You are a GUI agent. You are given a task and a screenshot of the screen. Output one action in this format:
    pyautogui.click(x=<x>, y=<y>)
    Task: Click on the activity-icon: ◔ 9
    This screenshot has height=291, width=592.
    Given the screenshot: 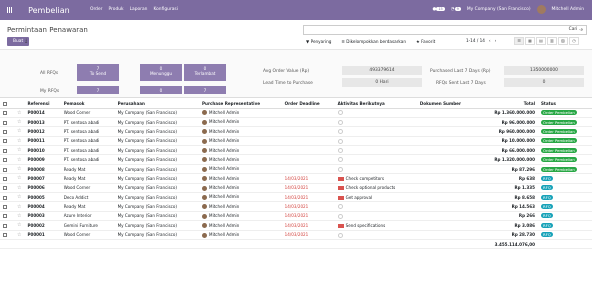 What is the action you would take?
    pyautogui.click(x=456, y=9)
    